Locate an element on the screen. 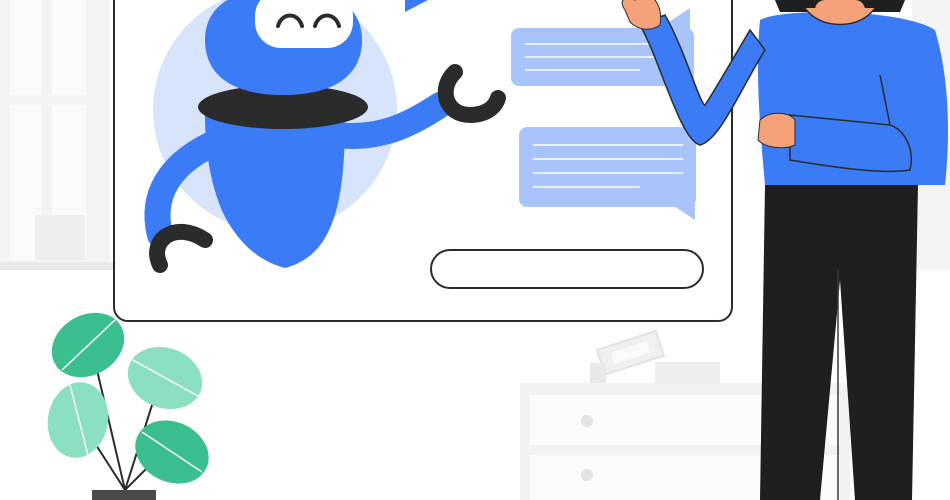 The image size is (950, 500). plant-icon is located at coordinates (128, 406).